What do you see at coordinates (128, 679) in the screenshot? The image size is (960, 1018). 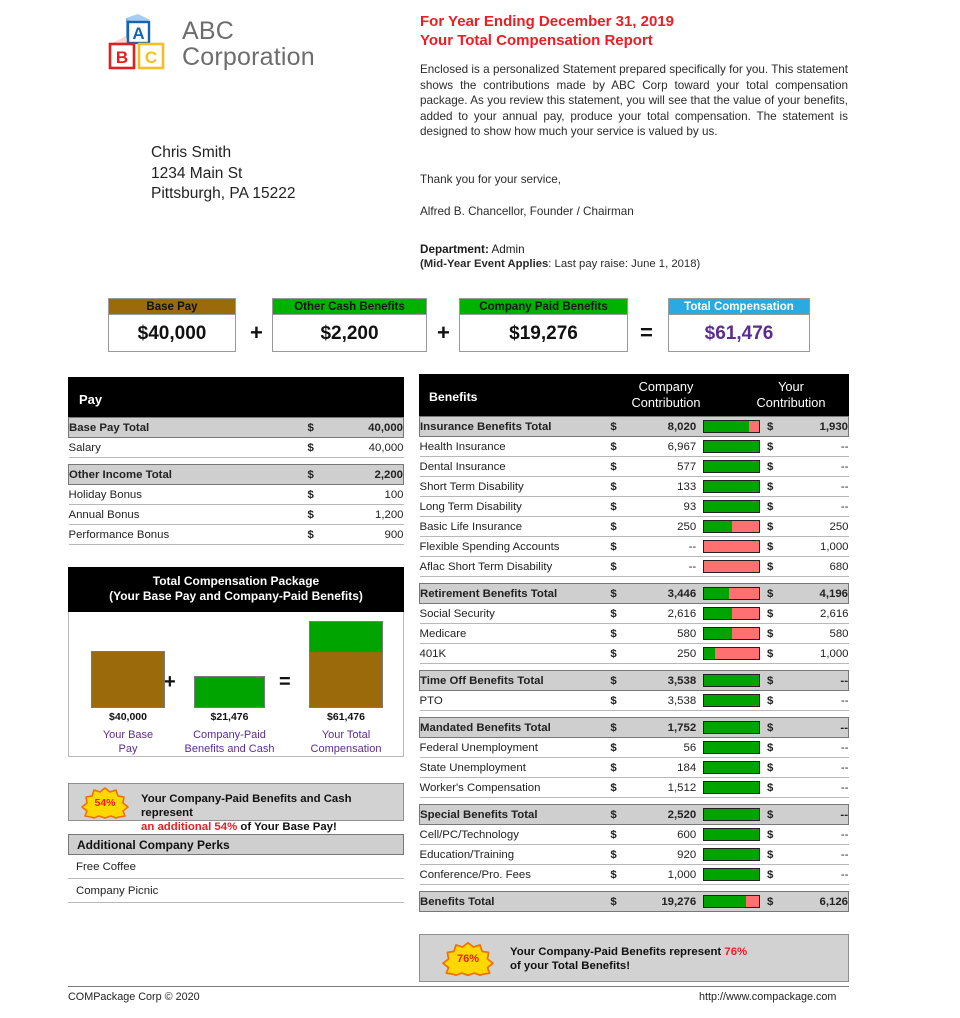 I see `comp-chart-bar` at bounding box center [128, 679].